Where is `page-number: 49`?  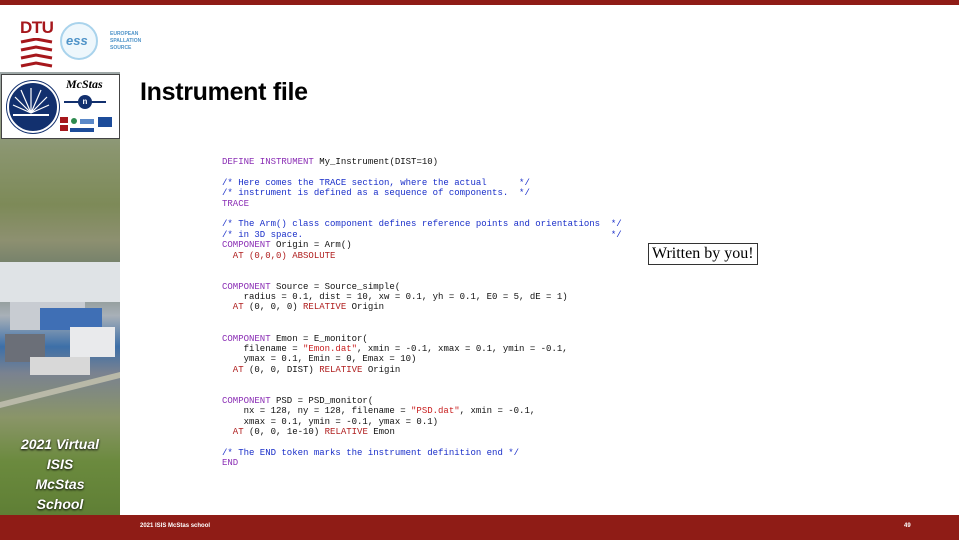
page-number: 49 is located at coordinates (907, 526).